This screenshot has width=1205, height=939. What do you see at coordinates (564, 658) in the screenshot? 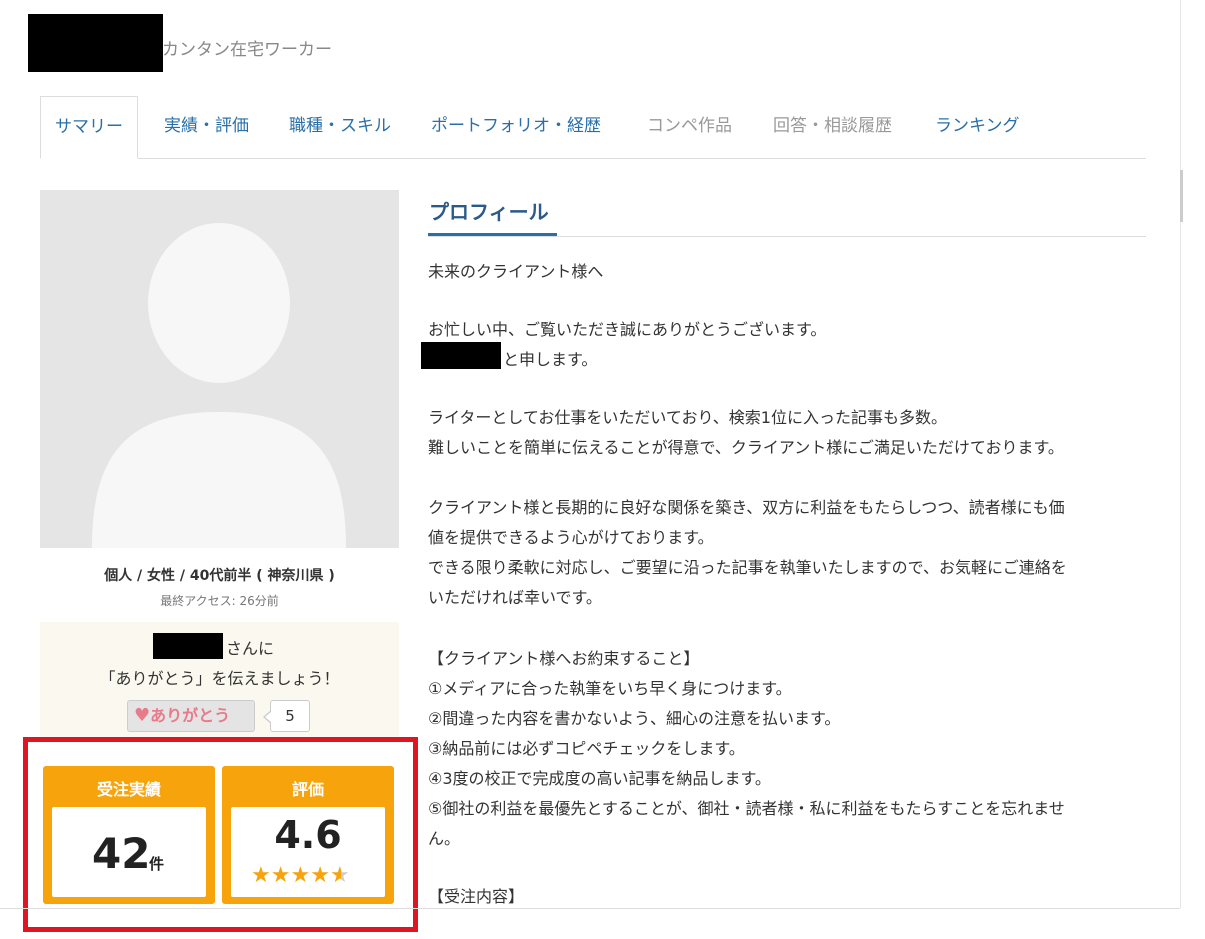
I see `profile-line: 【クライアント様へお約束すること】` at bounding box center [564, 658].